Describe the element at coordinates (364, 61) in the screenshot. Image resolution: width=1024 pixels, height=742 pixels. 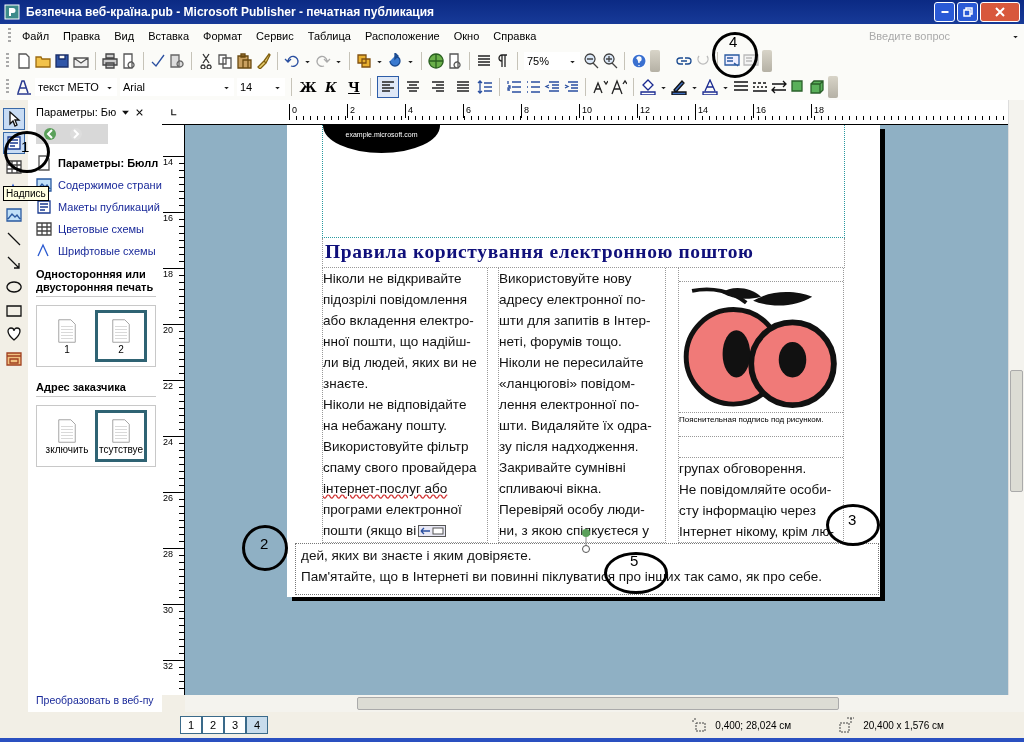
I see `layers-icon` at that location.